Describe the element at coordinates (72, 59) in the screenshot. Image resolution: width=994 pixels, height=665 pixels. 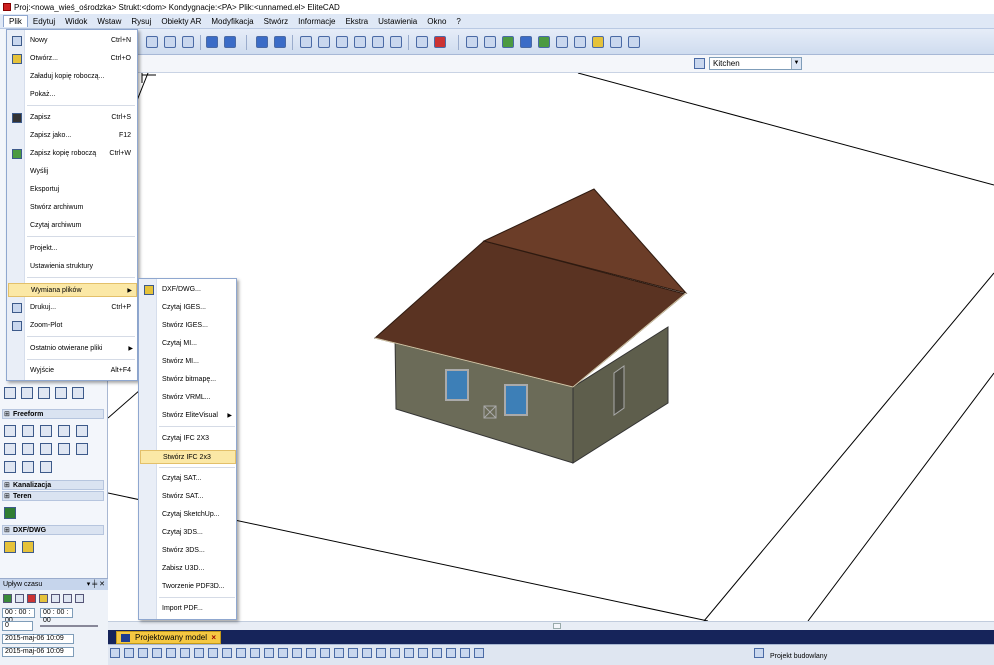
I see `menu-item-otworz: Otwórz... Ctrl+O` at that location.